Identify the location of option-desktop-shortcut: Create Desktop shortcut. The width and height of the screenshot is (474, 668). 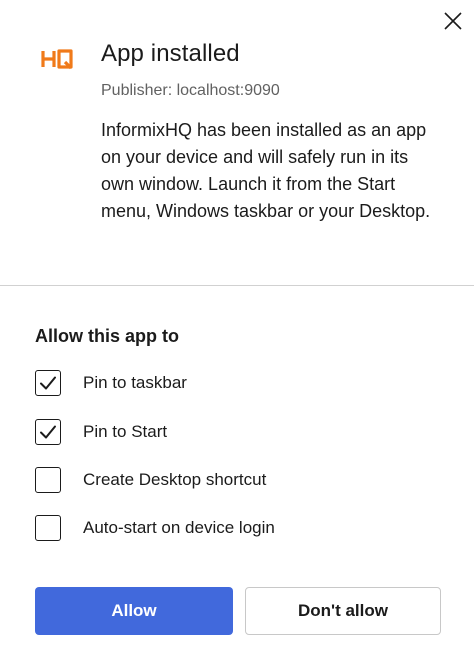
(150, 480).